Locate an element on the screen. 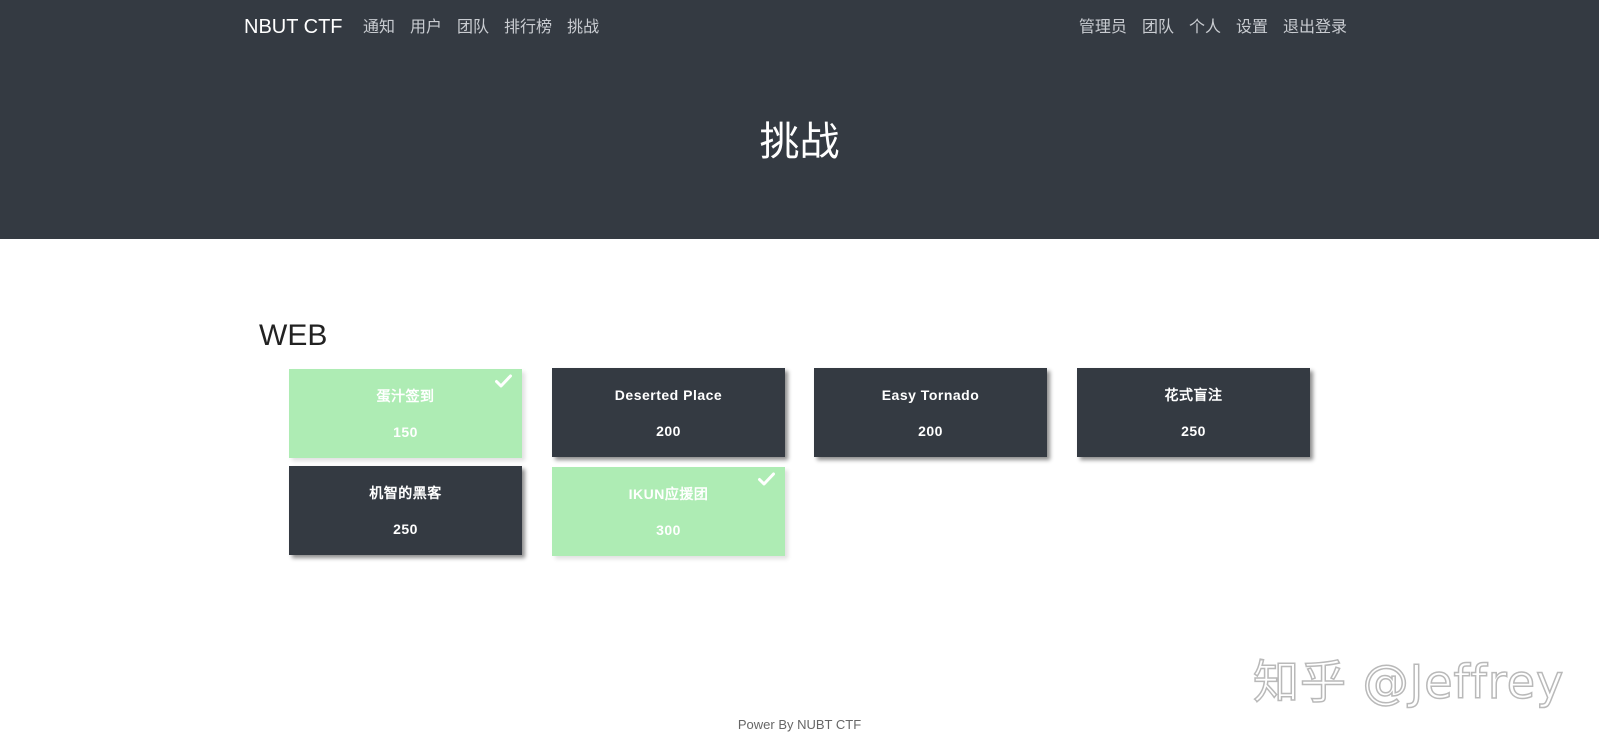 The image size is (1599, 755). nav-logout: 退出登录 is located at coordinates (1315, 28).